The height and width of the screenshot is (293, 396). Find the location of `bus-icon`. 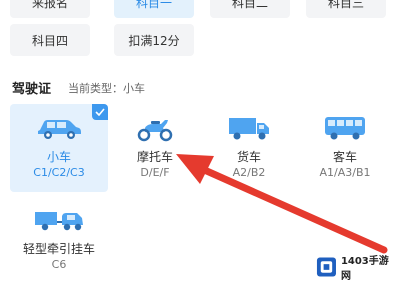

bus-icon is located at coordinates (345, 128).